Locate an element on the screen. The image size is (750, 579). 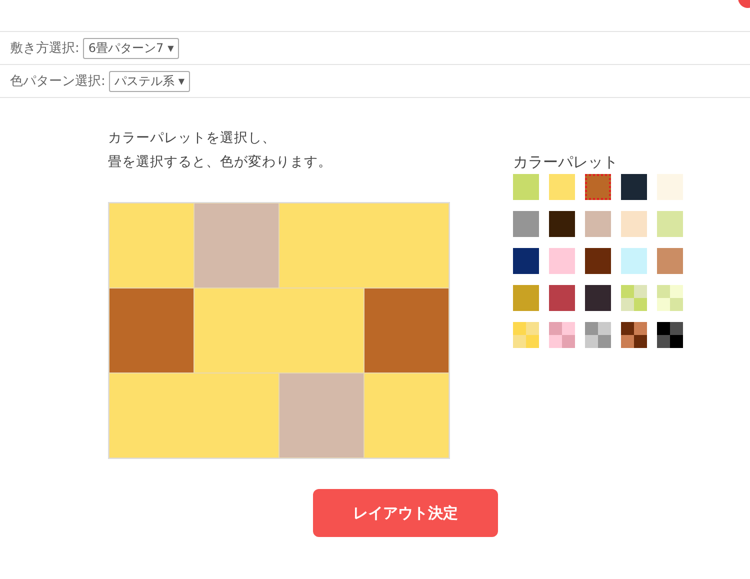
palette-title: カラーパレット is located at coordinates (566, 162).